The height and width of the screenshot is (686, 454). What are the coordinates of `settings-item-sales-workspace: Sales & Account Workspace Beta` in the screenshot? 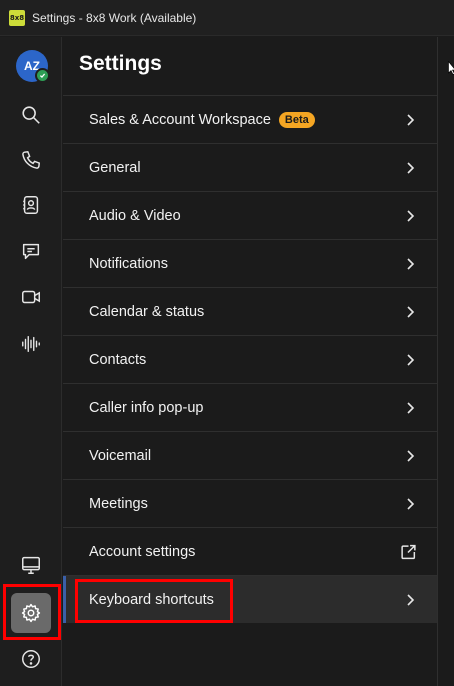 It's located at (250, 119).